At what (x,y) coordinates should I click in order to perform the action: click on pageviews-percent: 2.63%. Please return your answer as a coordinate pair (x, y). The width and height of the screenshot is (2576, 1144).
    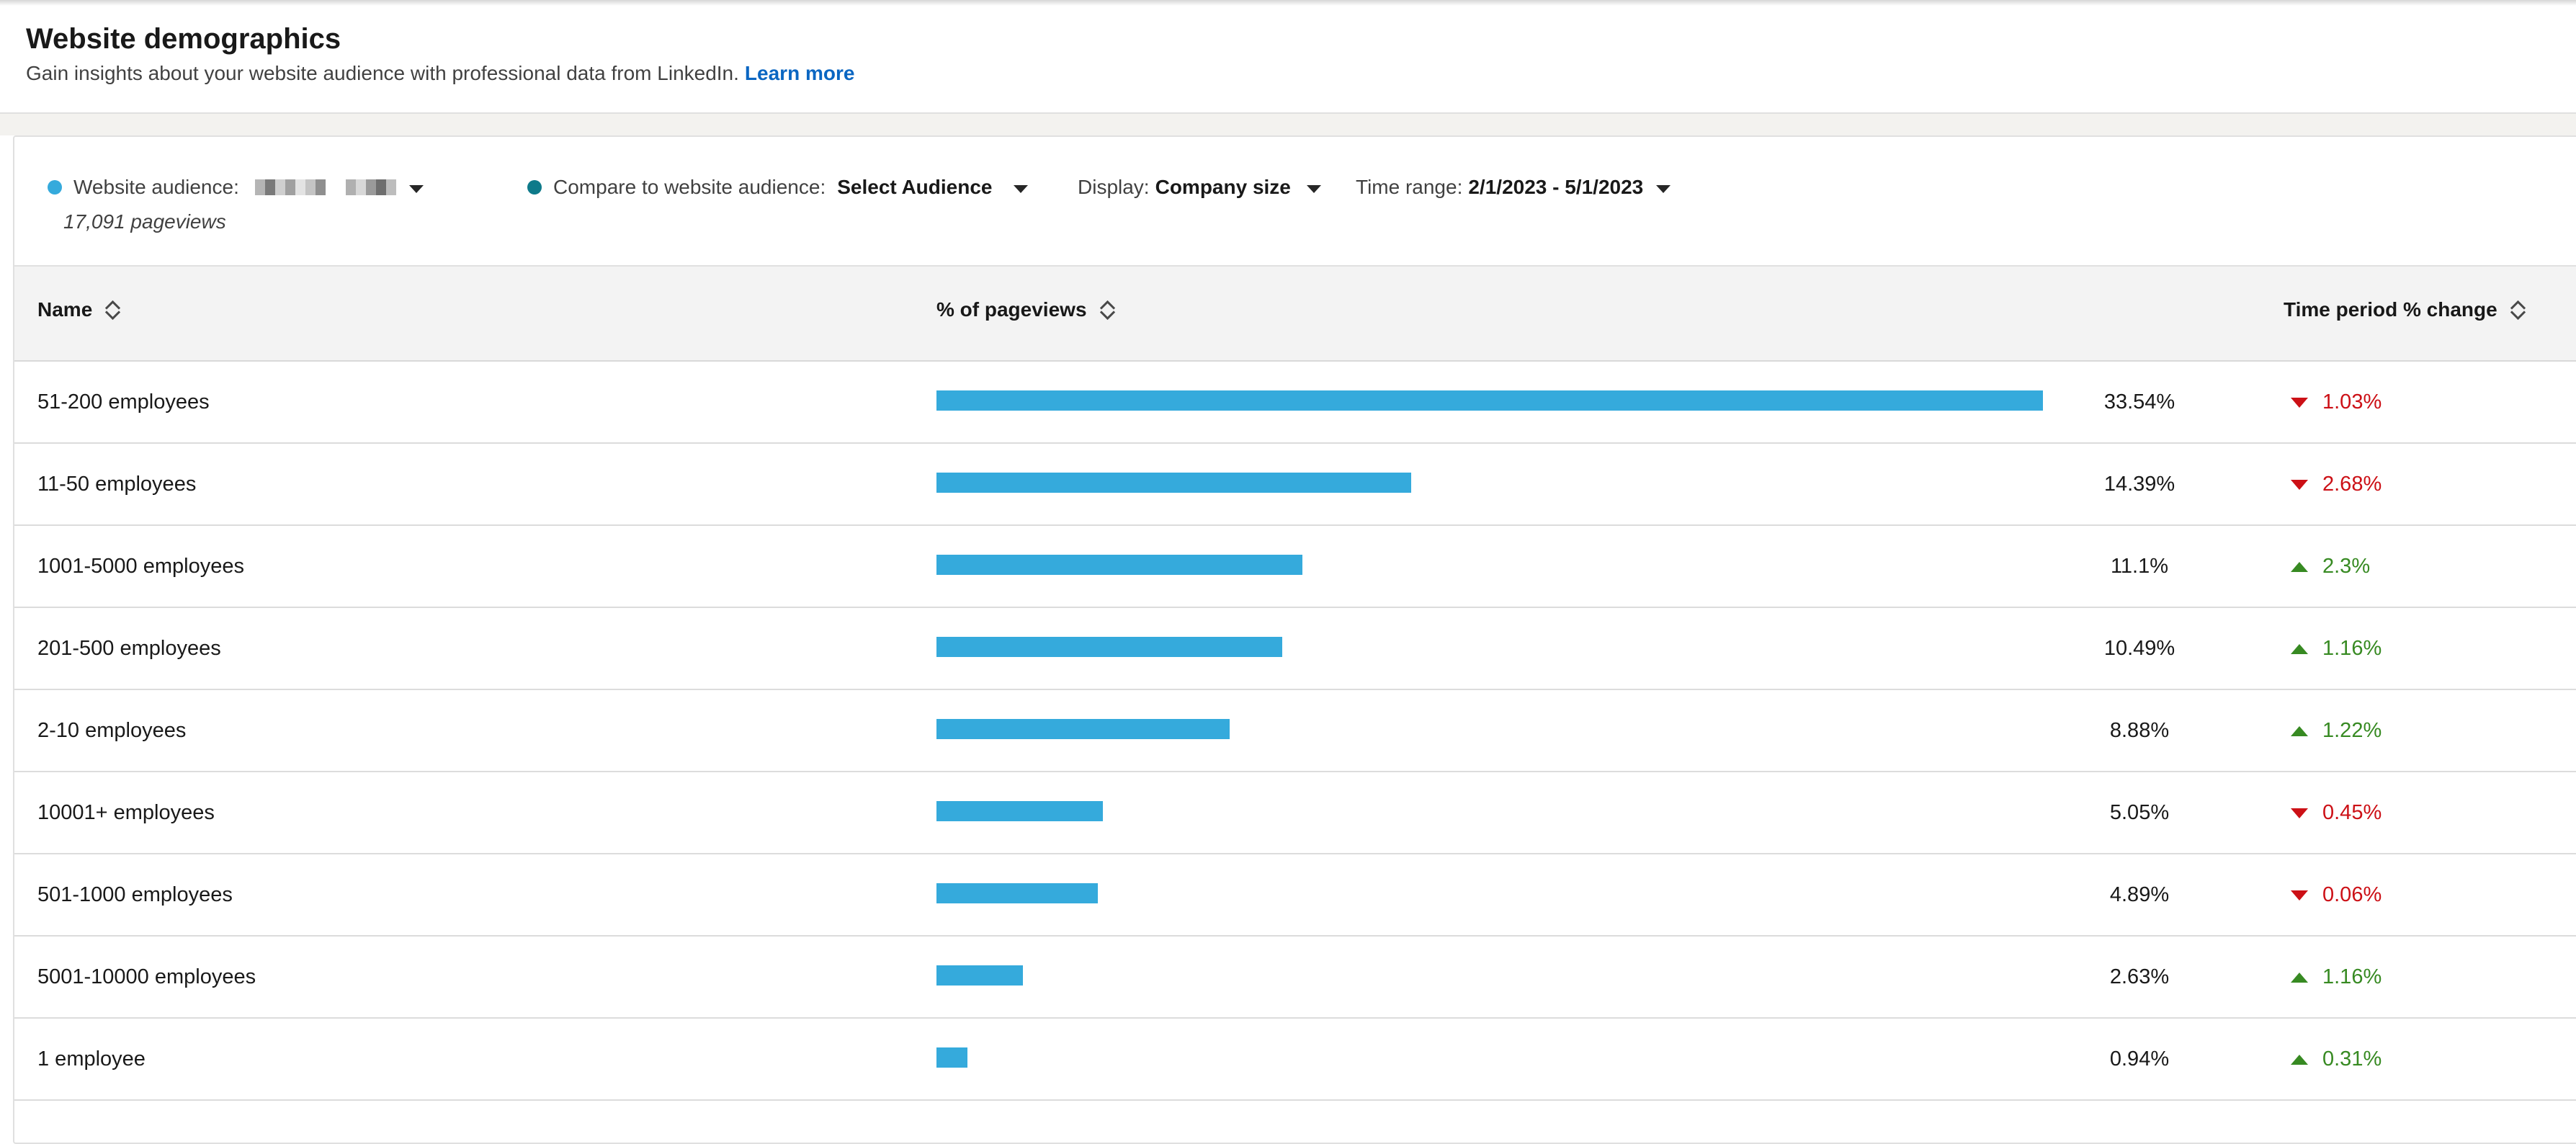
    Looking at the image, I should click on (2139, 976).